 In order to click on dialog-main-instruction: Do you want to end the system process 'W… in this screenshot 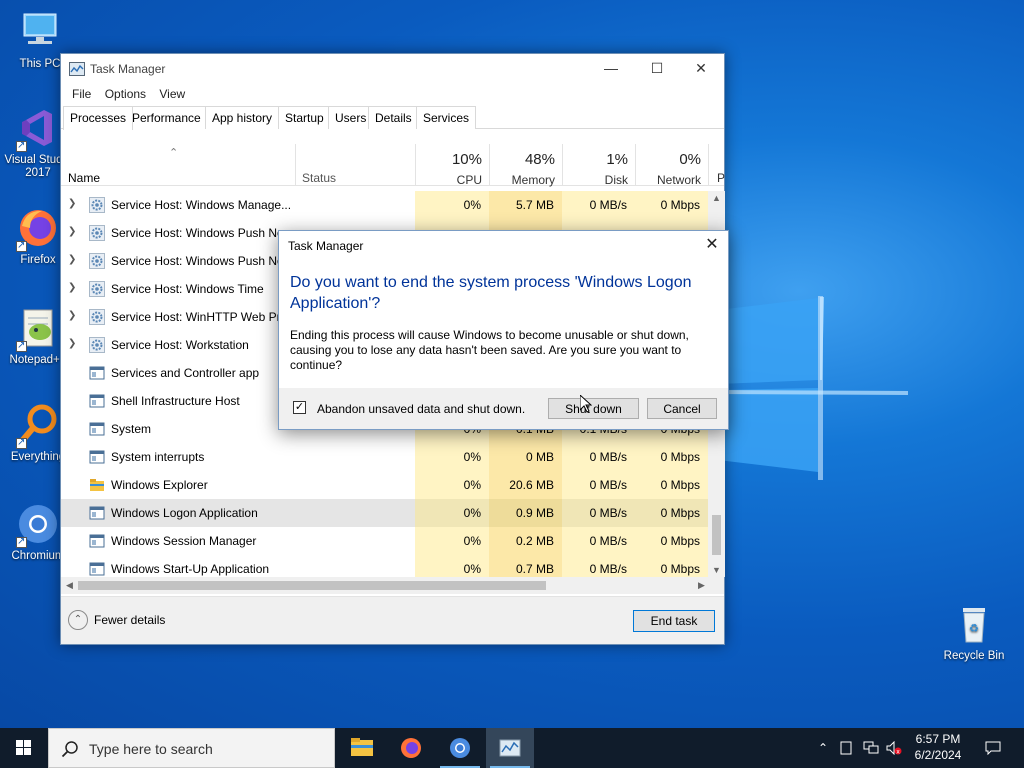, I will do `click(491, 293)`.